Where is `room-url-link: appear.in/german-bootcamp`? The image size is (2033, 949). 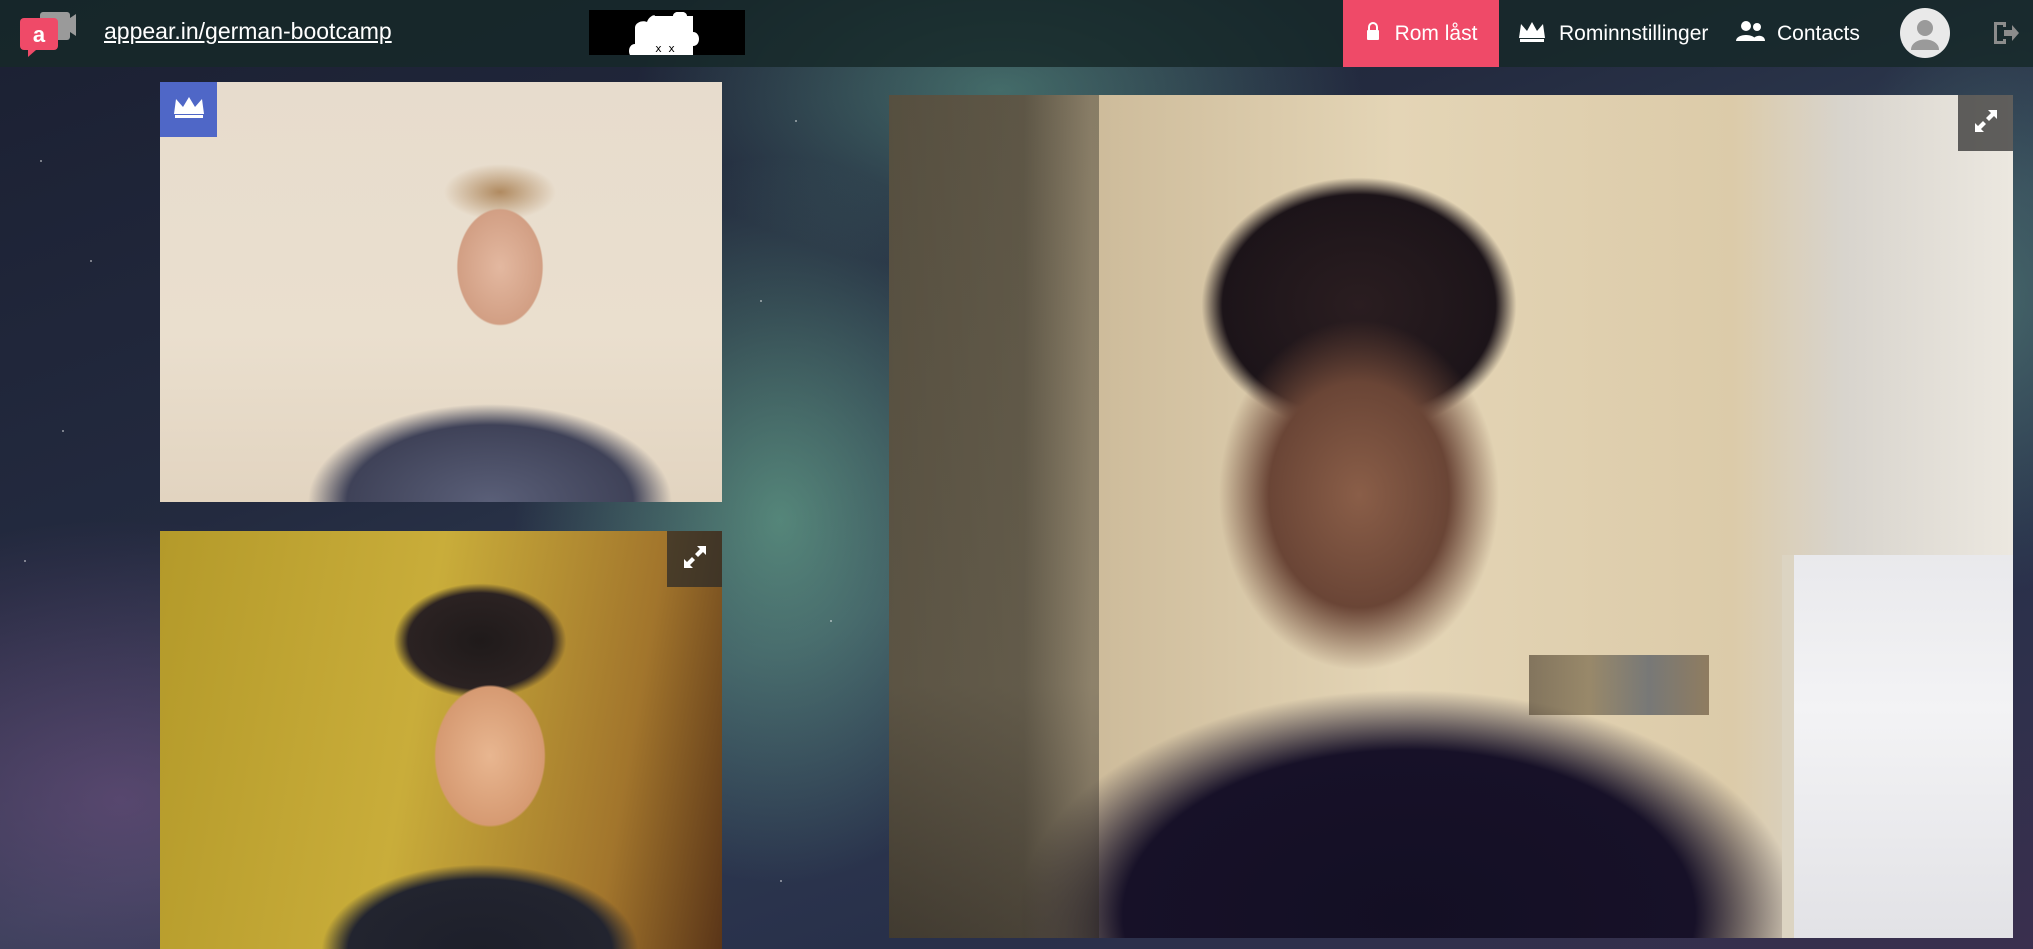
room-url-link: appear.in/german-bootcamp is located at coordinates (248, 31).